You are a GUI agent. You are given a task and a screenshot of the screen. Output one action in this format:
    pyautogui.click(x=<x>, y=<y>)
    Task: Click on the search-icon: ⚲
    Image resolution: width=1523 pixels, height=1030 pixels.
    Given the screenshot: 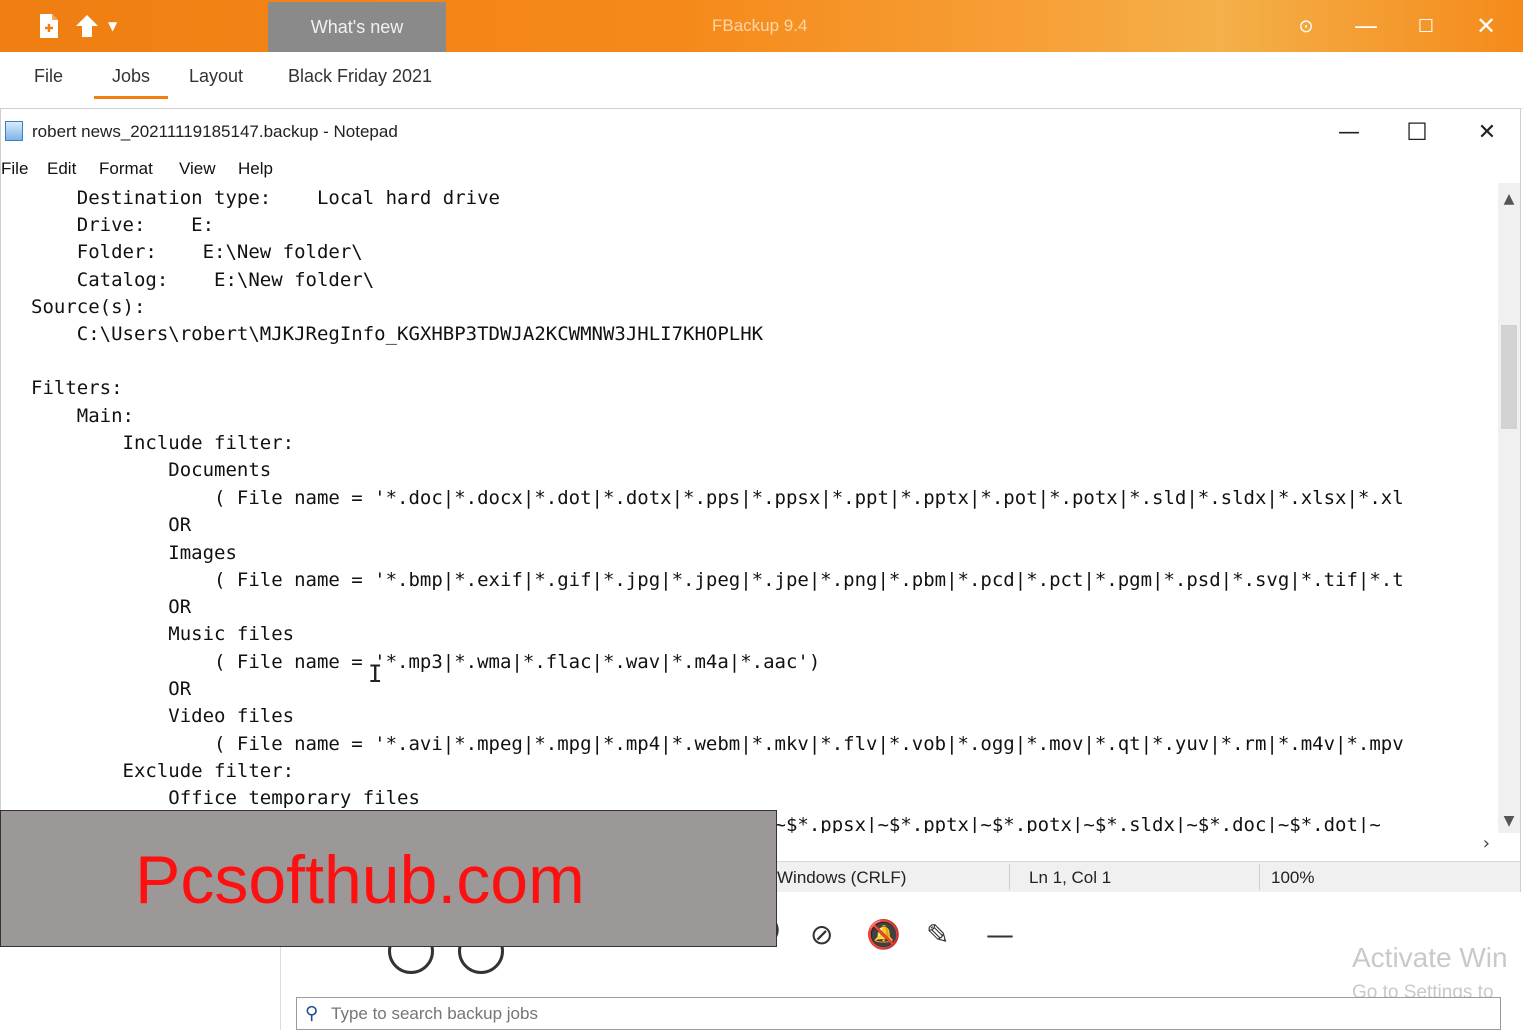 What is the action you would take?
    pyautogui.click(x=312, y=1013)
    